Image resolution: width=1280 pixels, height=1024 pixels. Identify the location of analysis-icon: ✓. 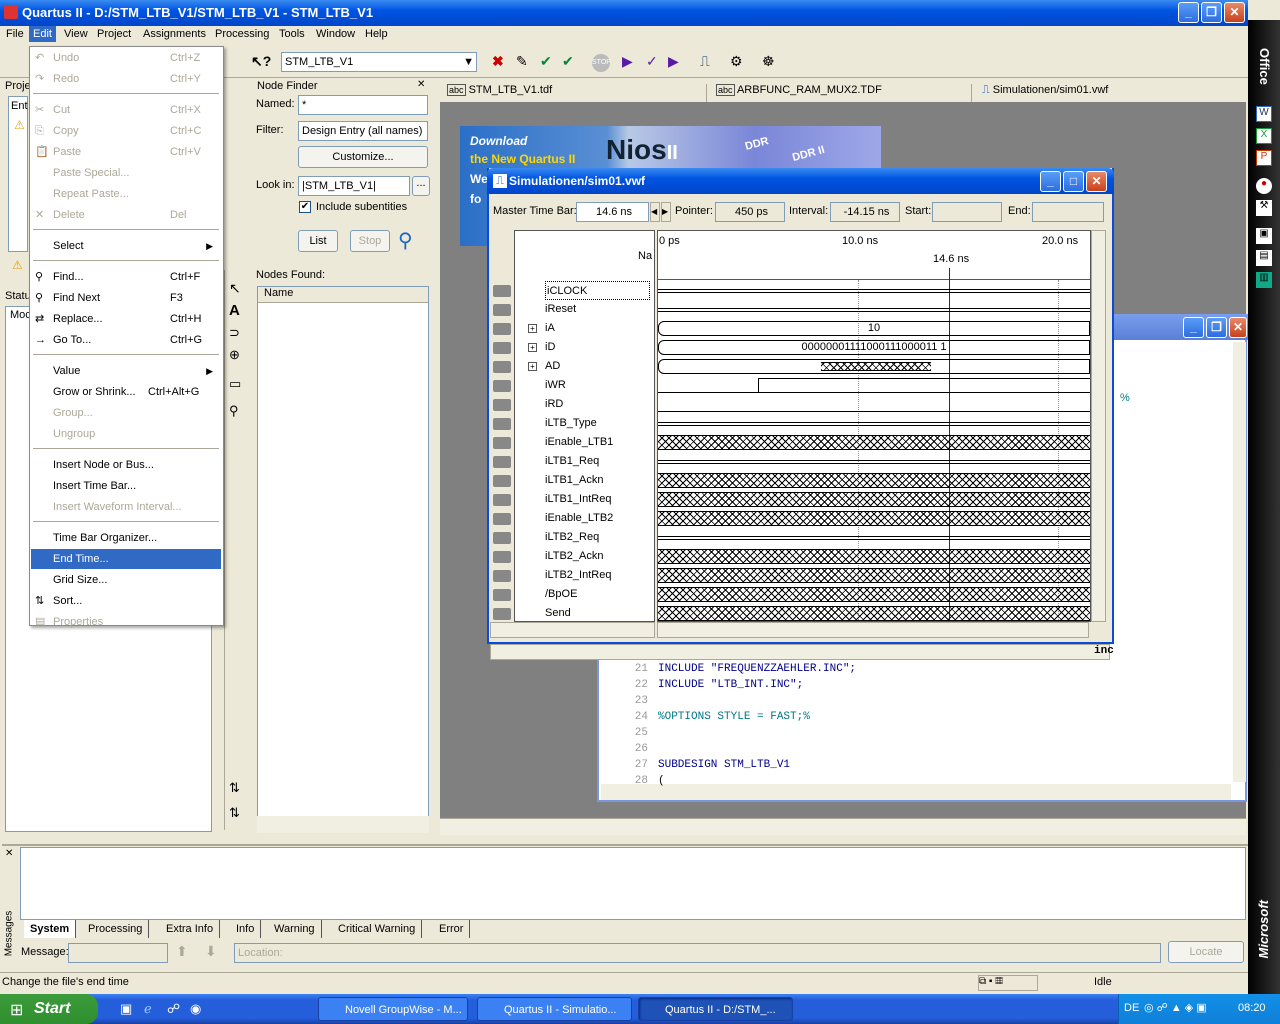
(655, 62).